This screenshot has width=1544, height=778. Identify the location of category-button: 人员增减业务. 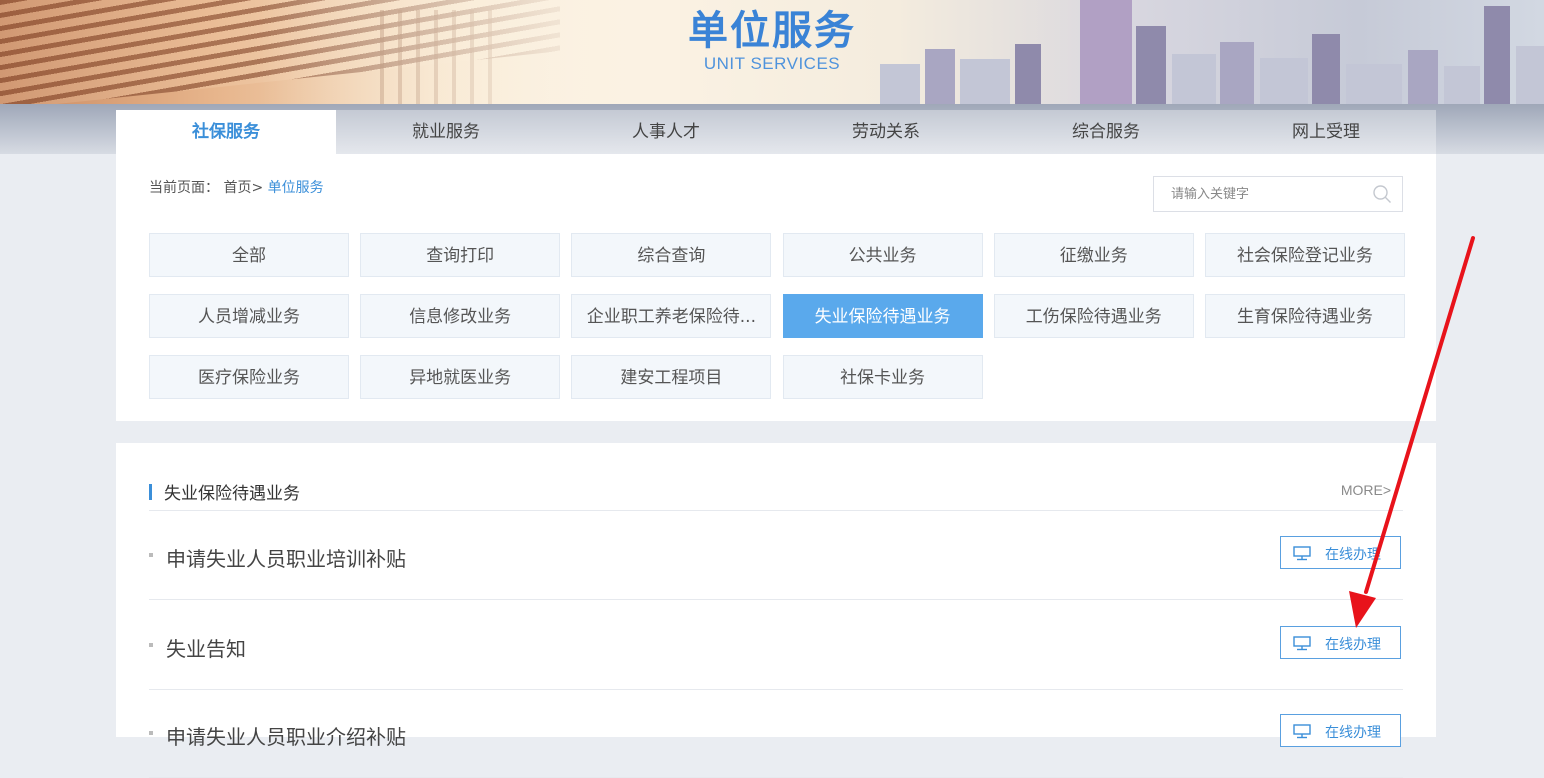
(249, 316).